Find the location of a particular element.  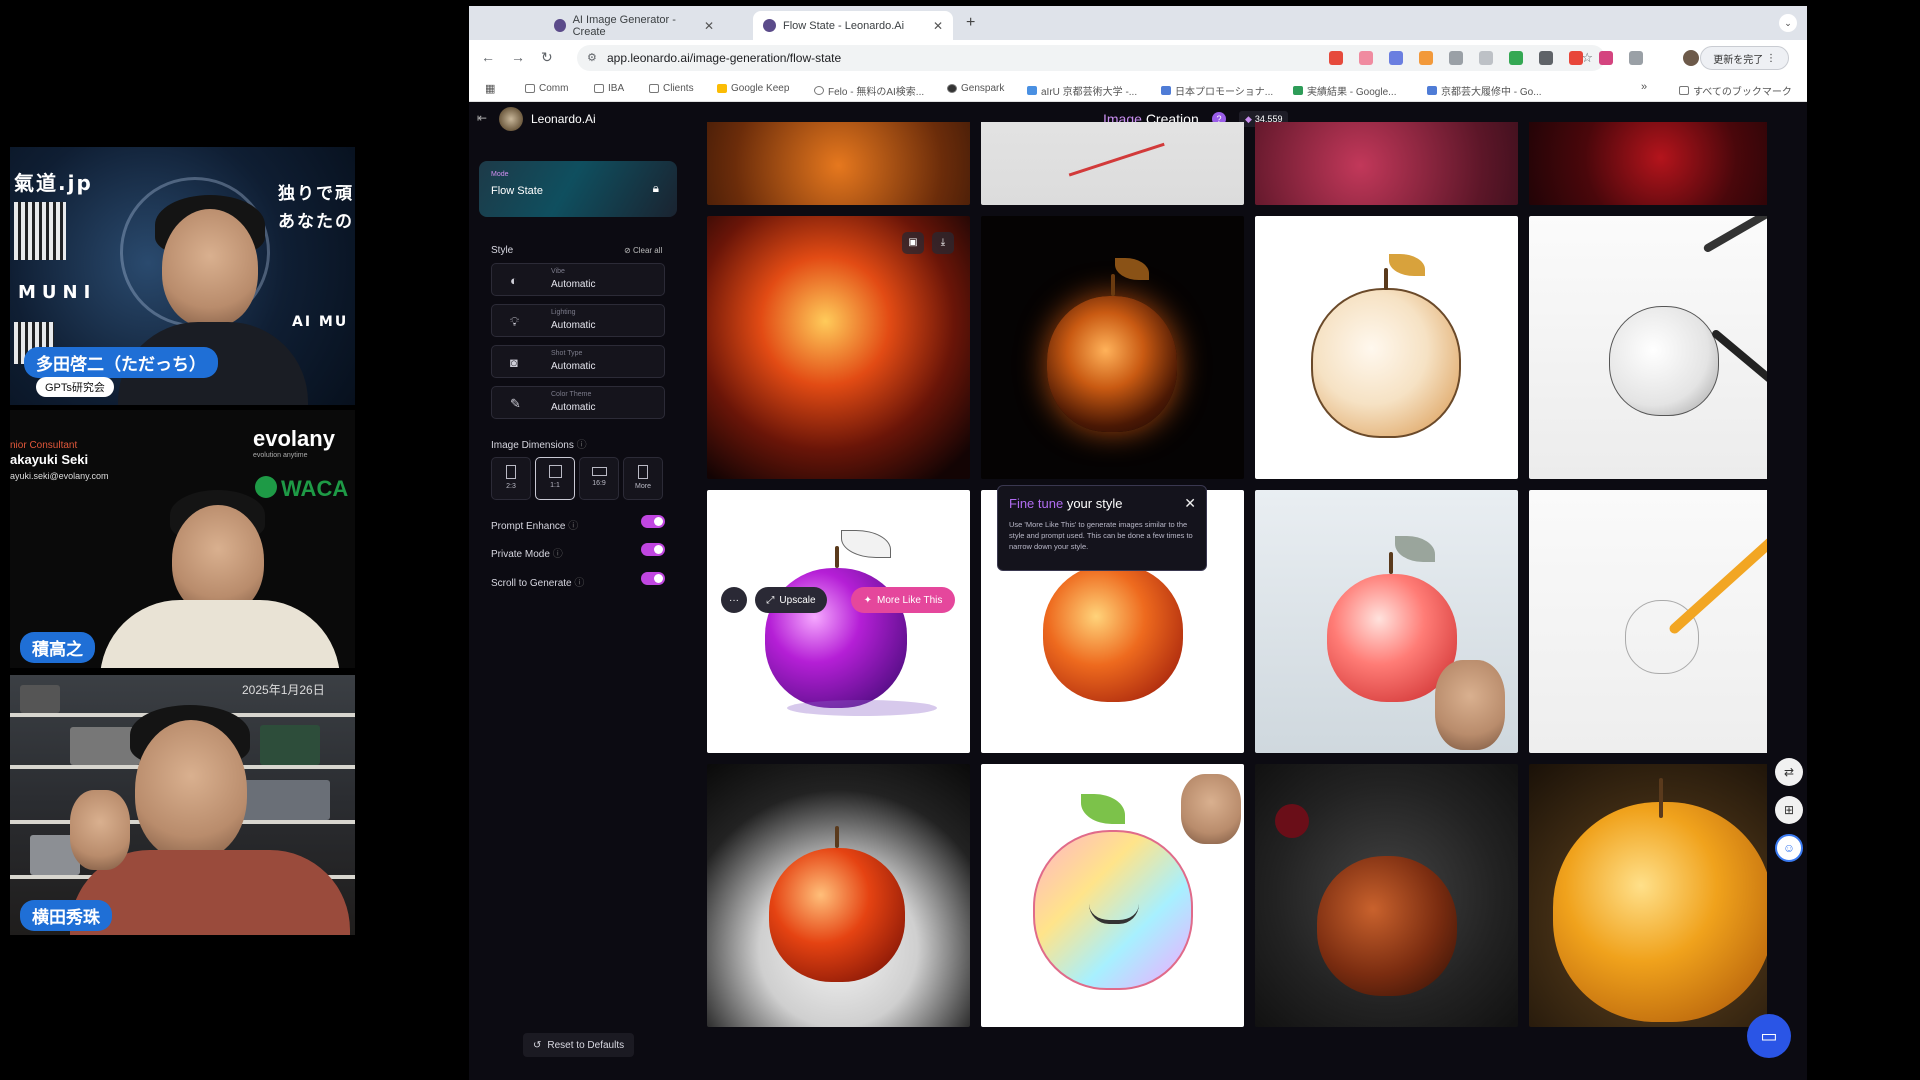

airu-icon is located at coordinates (1032, 90).